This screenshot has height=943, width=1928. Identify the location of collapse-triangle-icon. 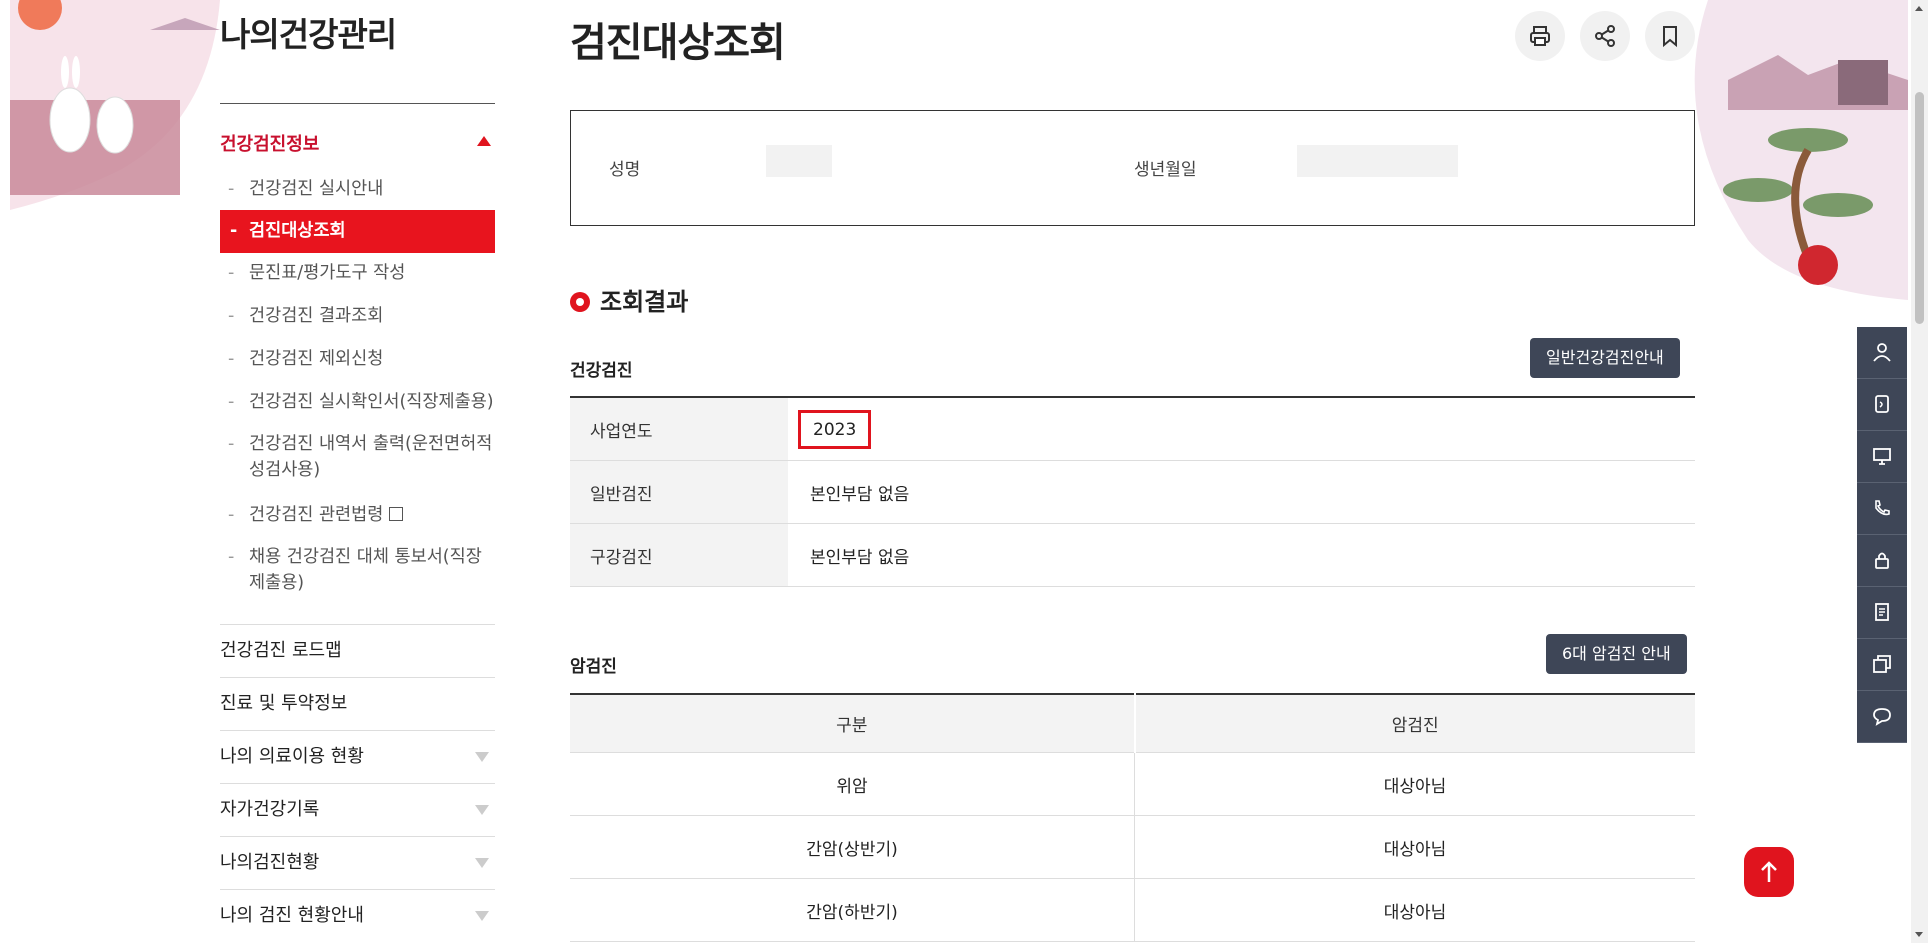
(484, 141).